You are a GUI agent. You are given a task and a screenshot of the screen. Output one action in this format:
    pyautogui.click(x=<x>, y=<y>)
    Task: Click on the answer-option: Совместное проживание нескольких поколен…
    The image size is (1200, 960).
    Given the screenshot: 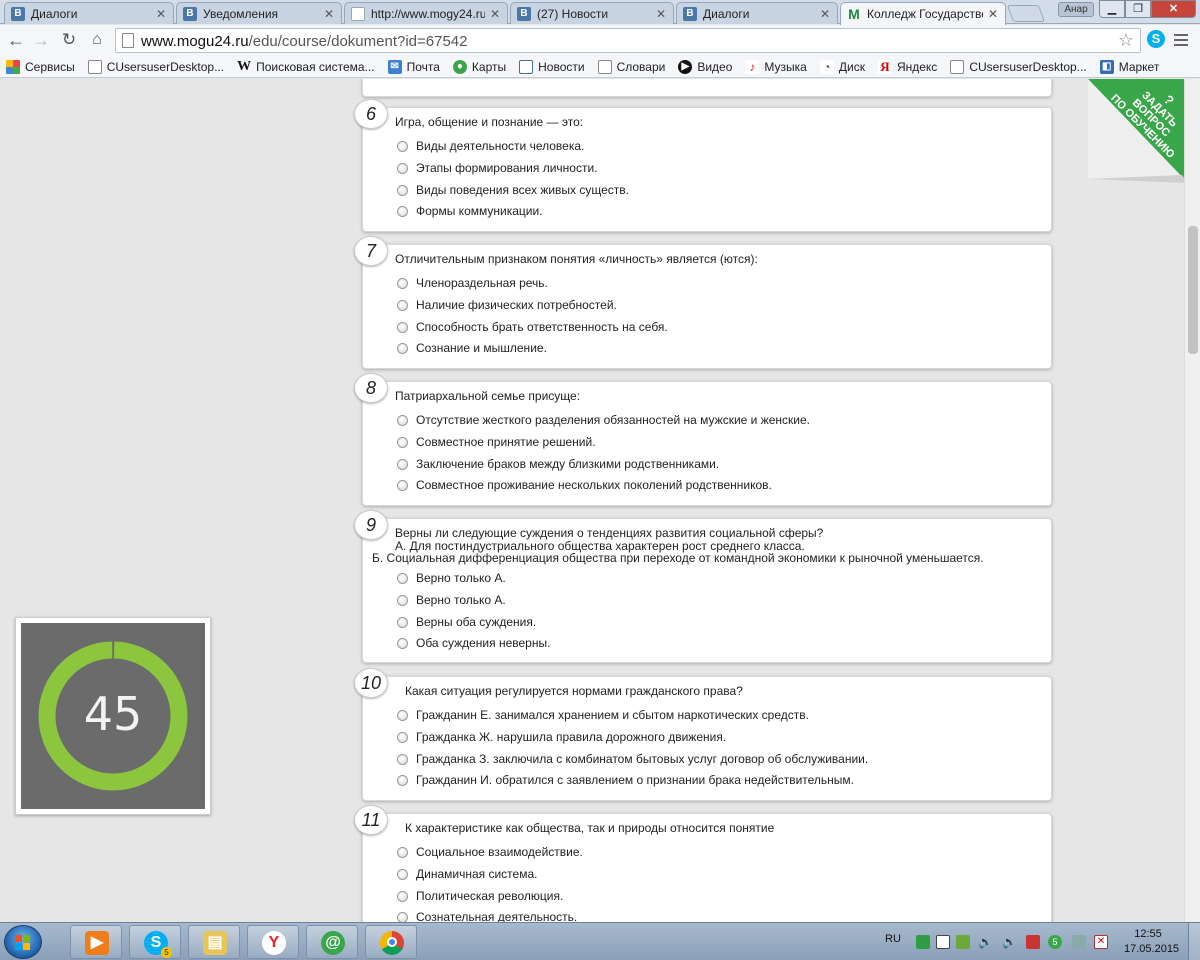 What is the action you would take?
    pyautogui.click(x=584, y=485)
    